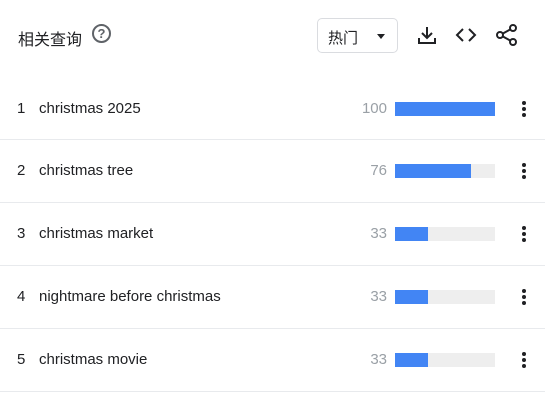  I want to click on query-rank: 4, so click(21, 296).